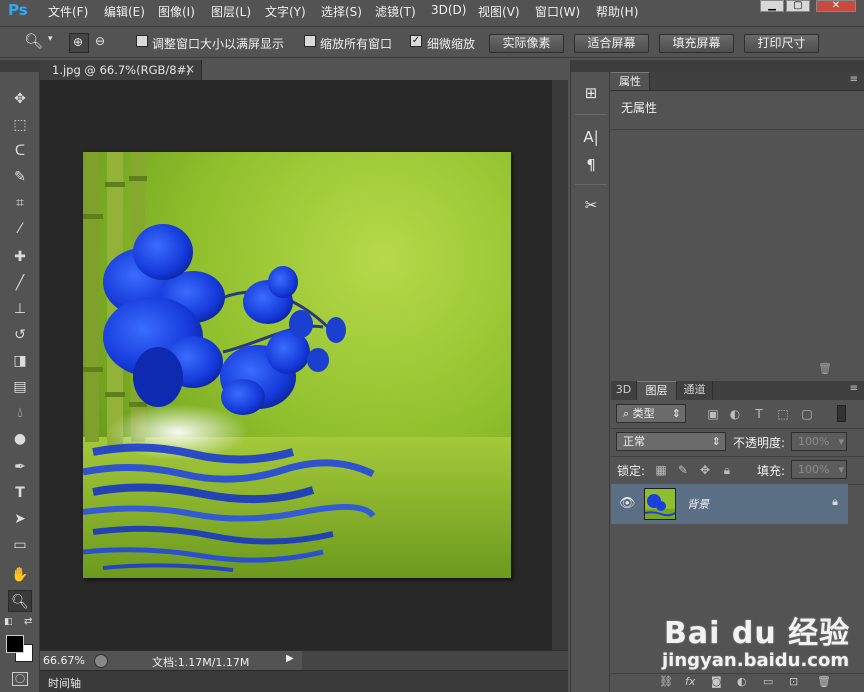  What do you see at coordinates (64, 660) in the screenshot?
I see `zoom-readout: 66.67%` at bounding box center [64, 660].